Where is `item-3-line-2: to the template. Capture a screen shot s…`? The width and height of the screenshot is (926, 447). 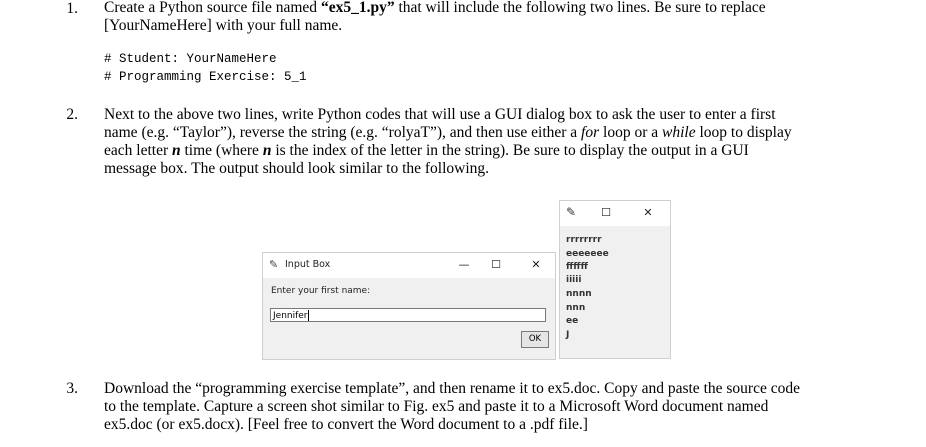 item-3-line-2: to the template. Capture a screen shot s… is located at coordinates (436, 406).